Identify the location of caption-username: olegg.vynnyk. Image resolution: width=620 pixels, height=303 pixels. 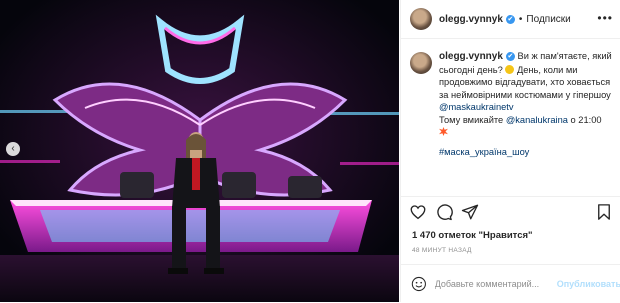
(471, 56).